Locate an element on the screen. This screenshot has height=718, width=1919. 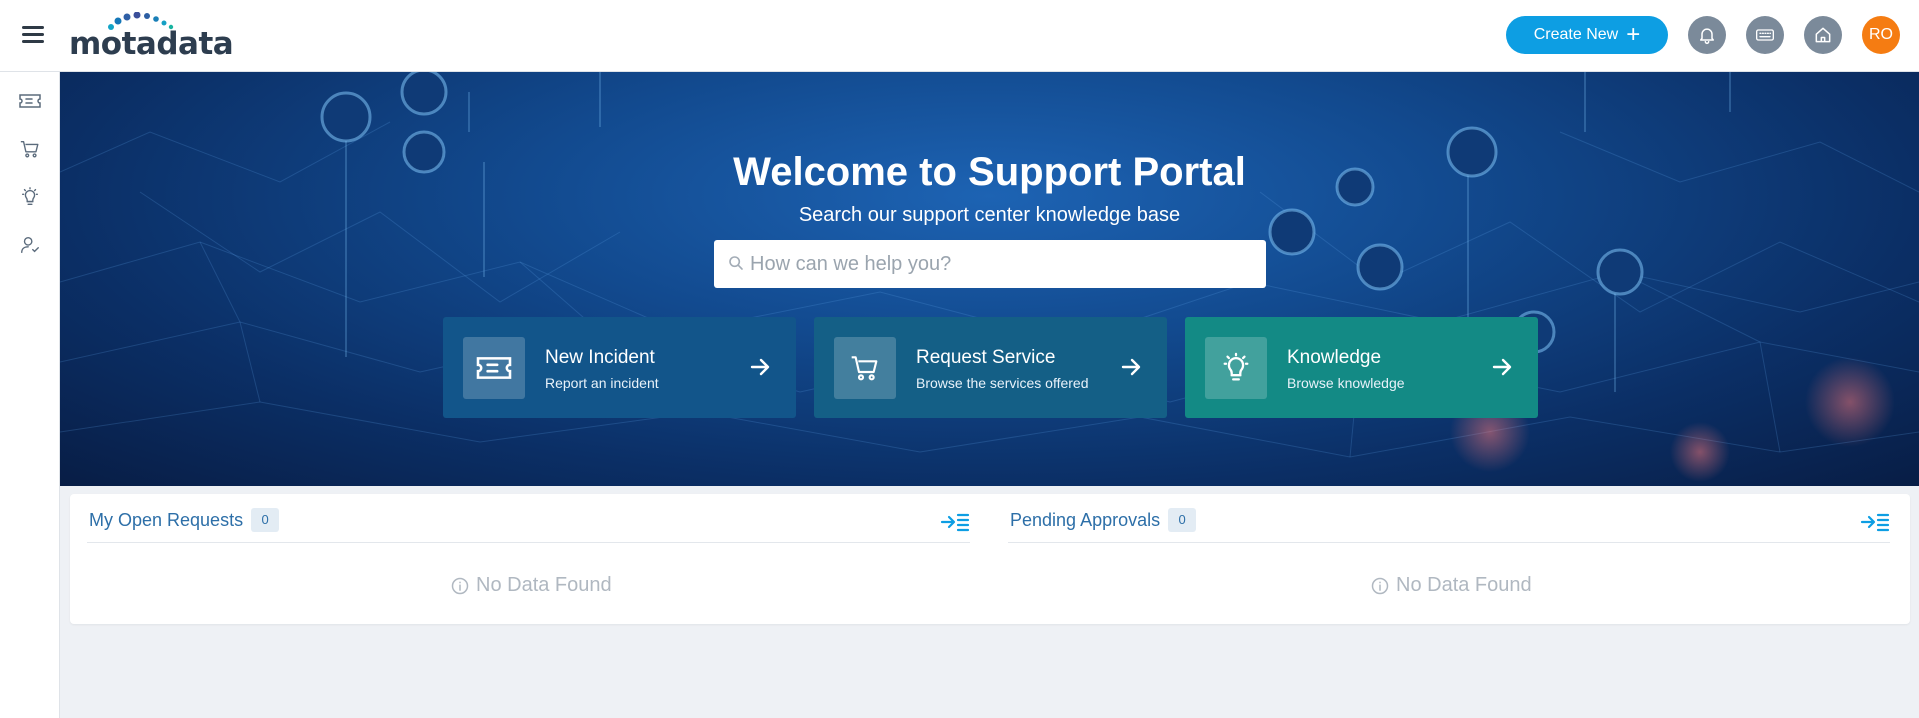
keyboard-icon is located at coordinates (1765, 35).